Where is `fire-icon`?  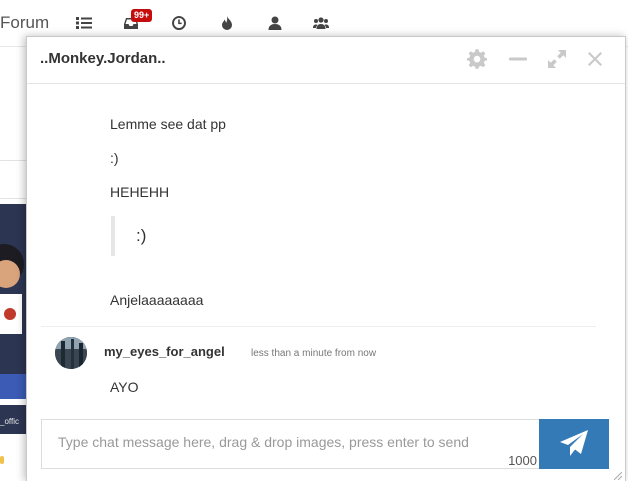 fire-icon is located at coordinates (228, 24).